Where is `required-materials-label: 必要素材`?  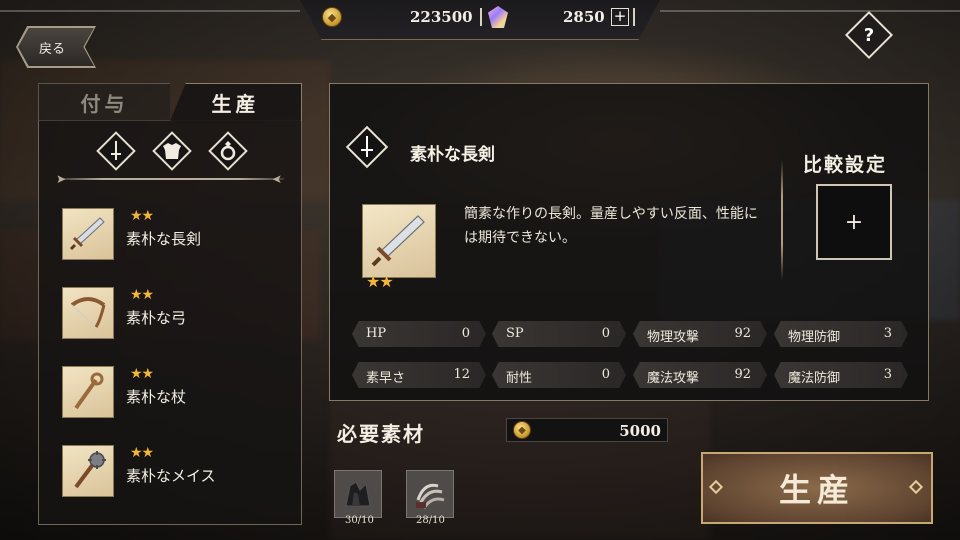
required-materials-label: 必要素材 is located at coordinates (381, 434).